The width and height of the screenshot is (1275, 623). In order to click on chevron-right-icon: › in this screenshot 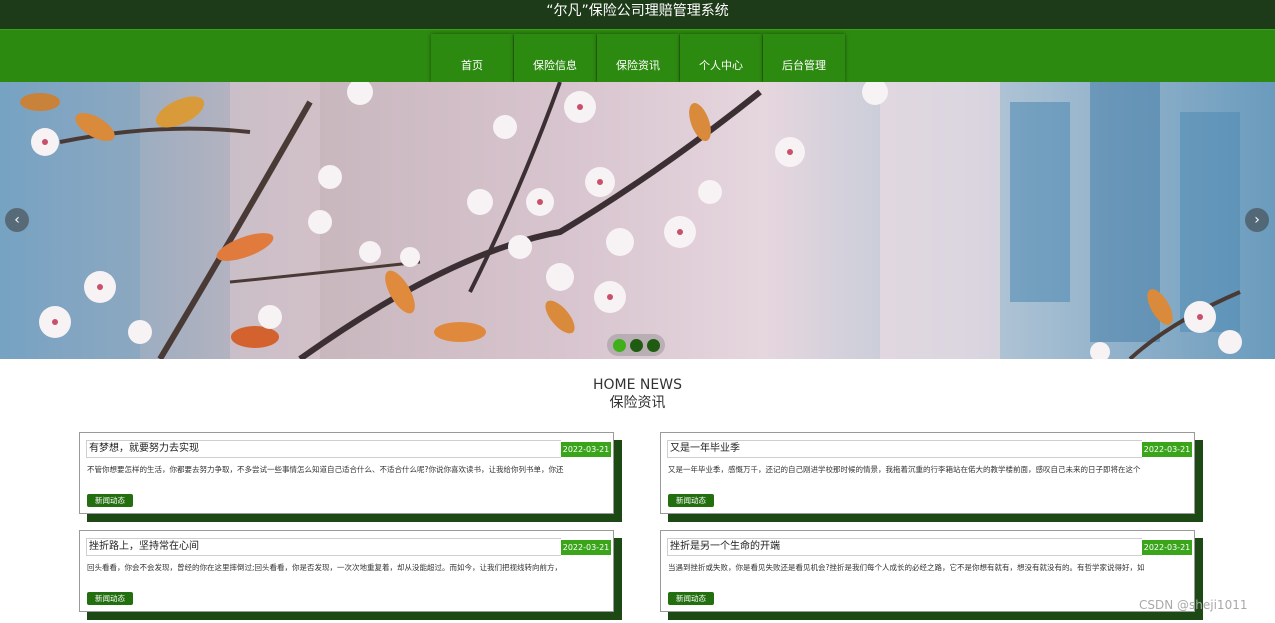, I will do `click(1257, 220)`.